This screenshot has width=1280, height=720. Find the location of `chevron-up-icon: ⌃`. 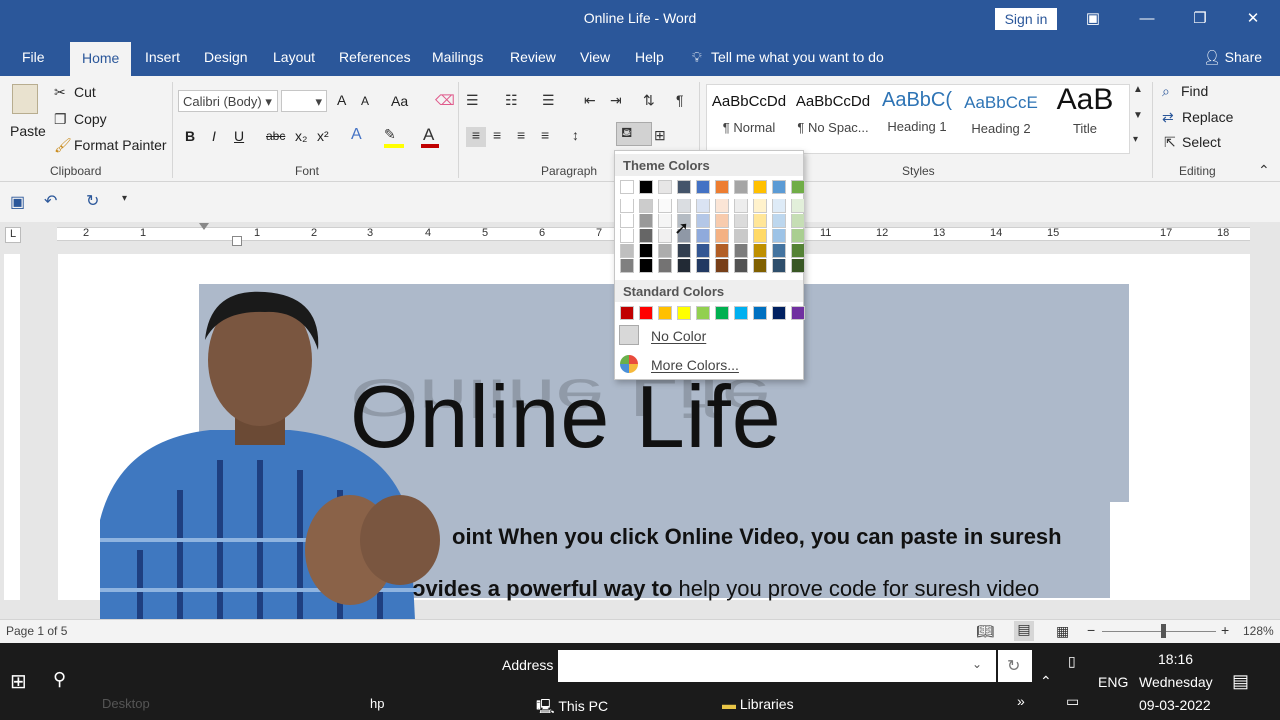

chevron-up-icon: ⌃ is located at coordinates (1046, 681).